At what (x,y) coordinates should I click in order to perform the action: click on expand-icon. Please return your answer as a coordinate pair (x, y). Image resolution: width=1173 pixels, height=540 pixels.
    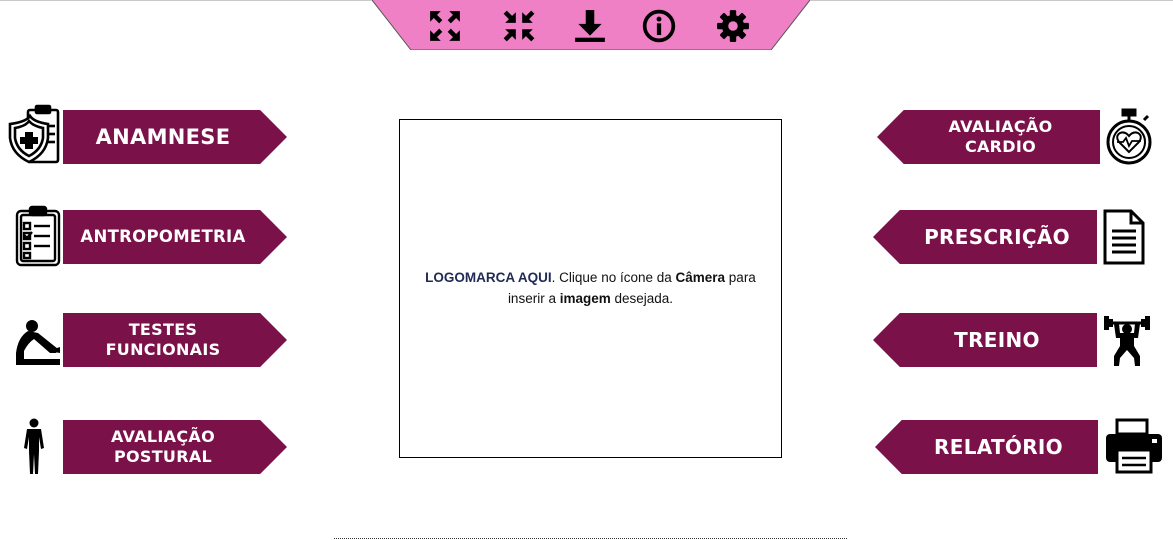
    Looking at the image, I should click on (445, 26).